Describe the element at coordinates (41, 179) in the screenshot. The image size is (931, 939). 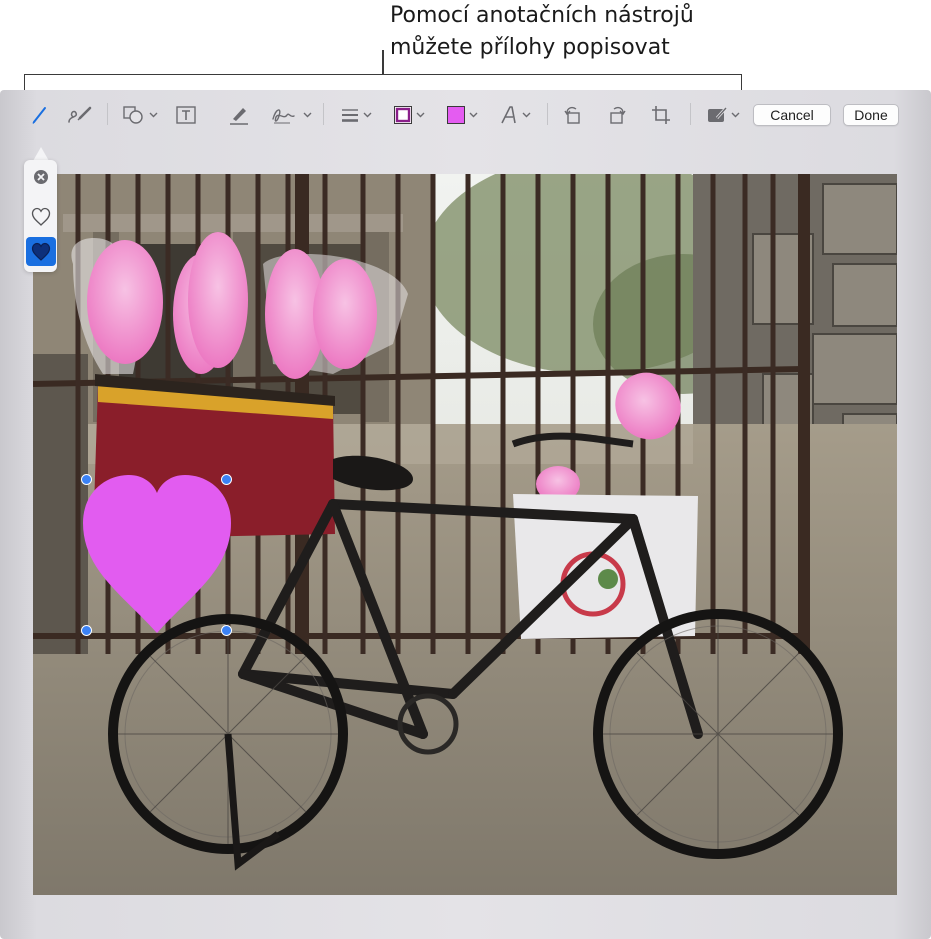
I see `clear-icon` at that location.